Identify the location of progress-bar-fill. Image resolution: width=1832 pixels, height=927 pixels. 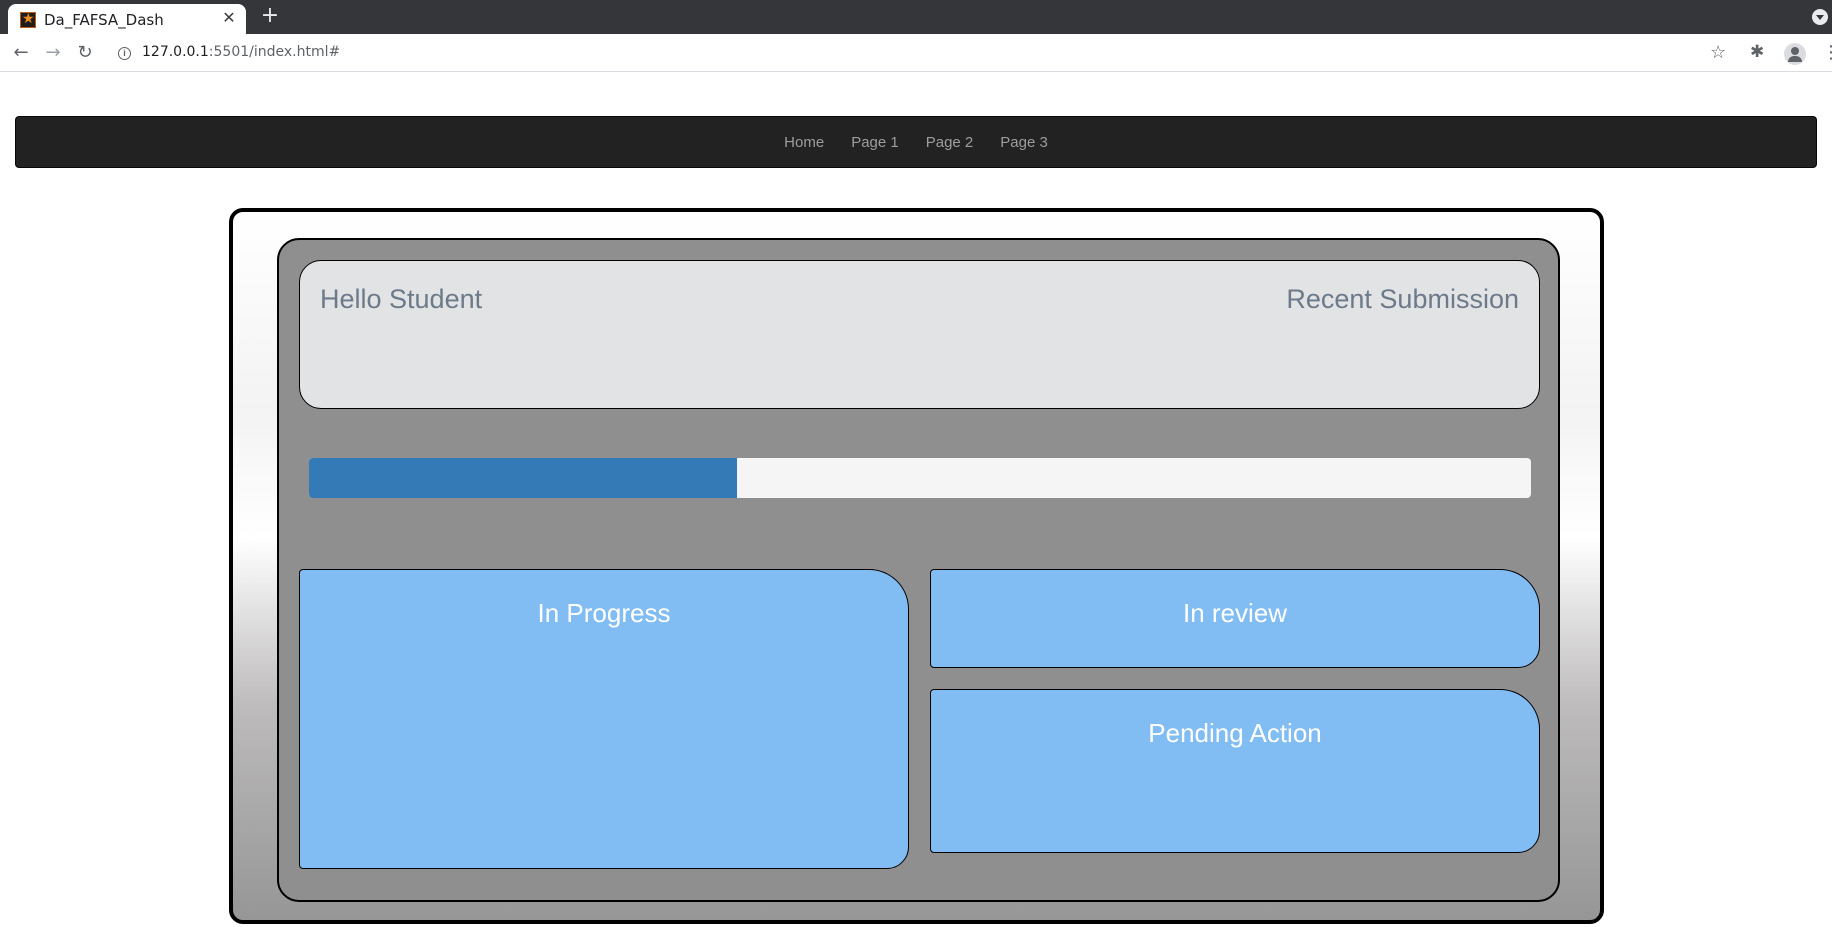
(523, 478).